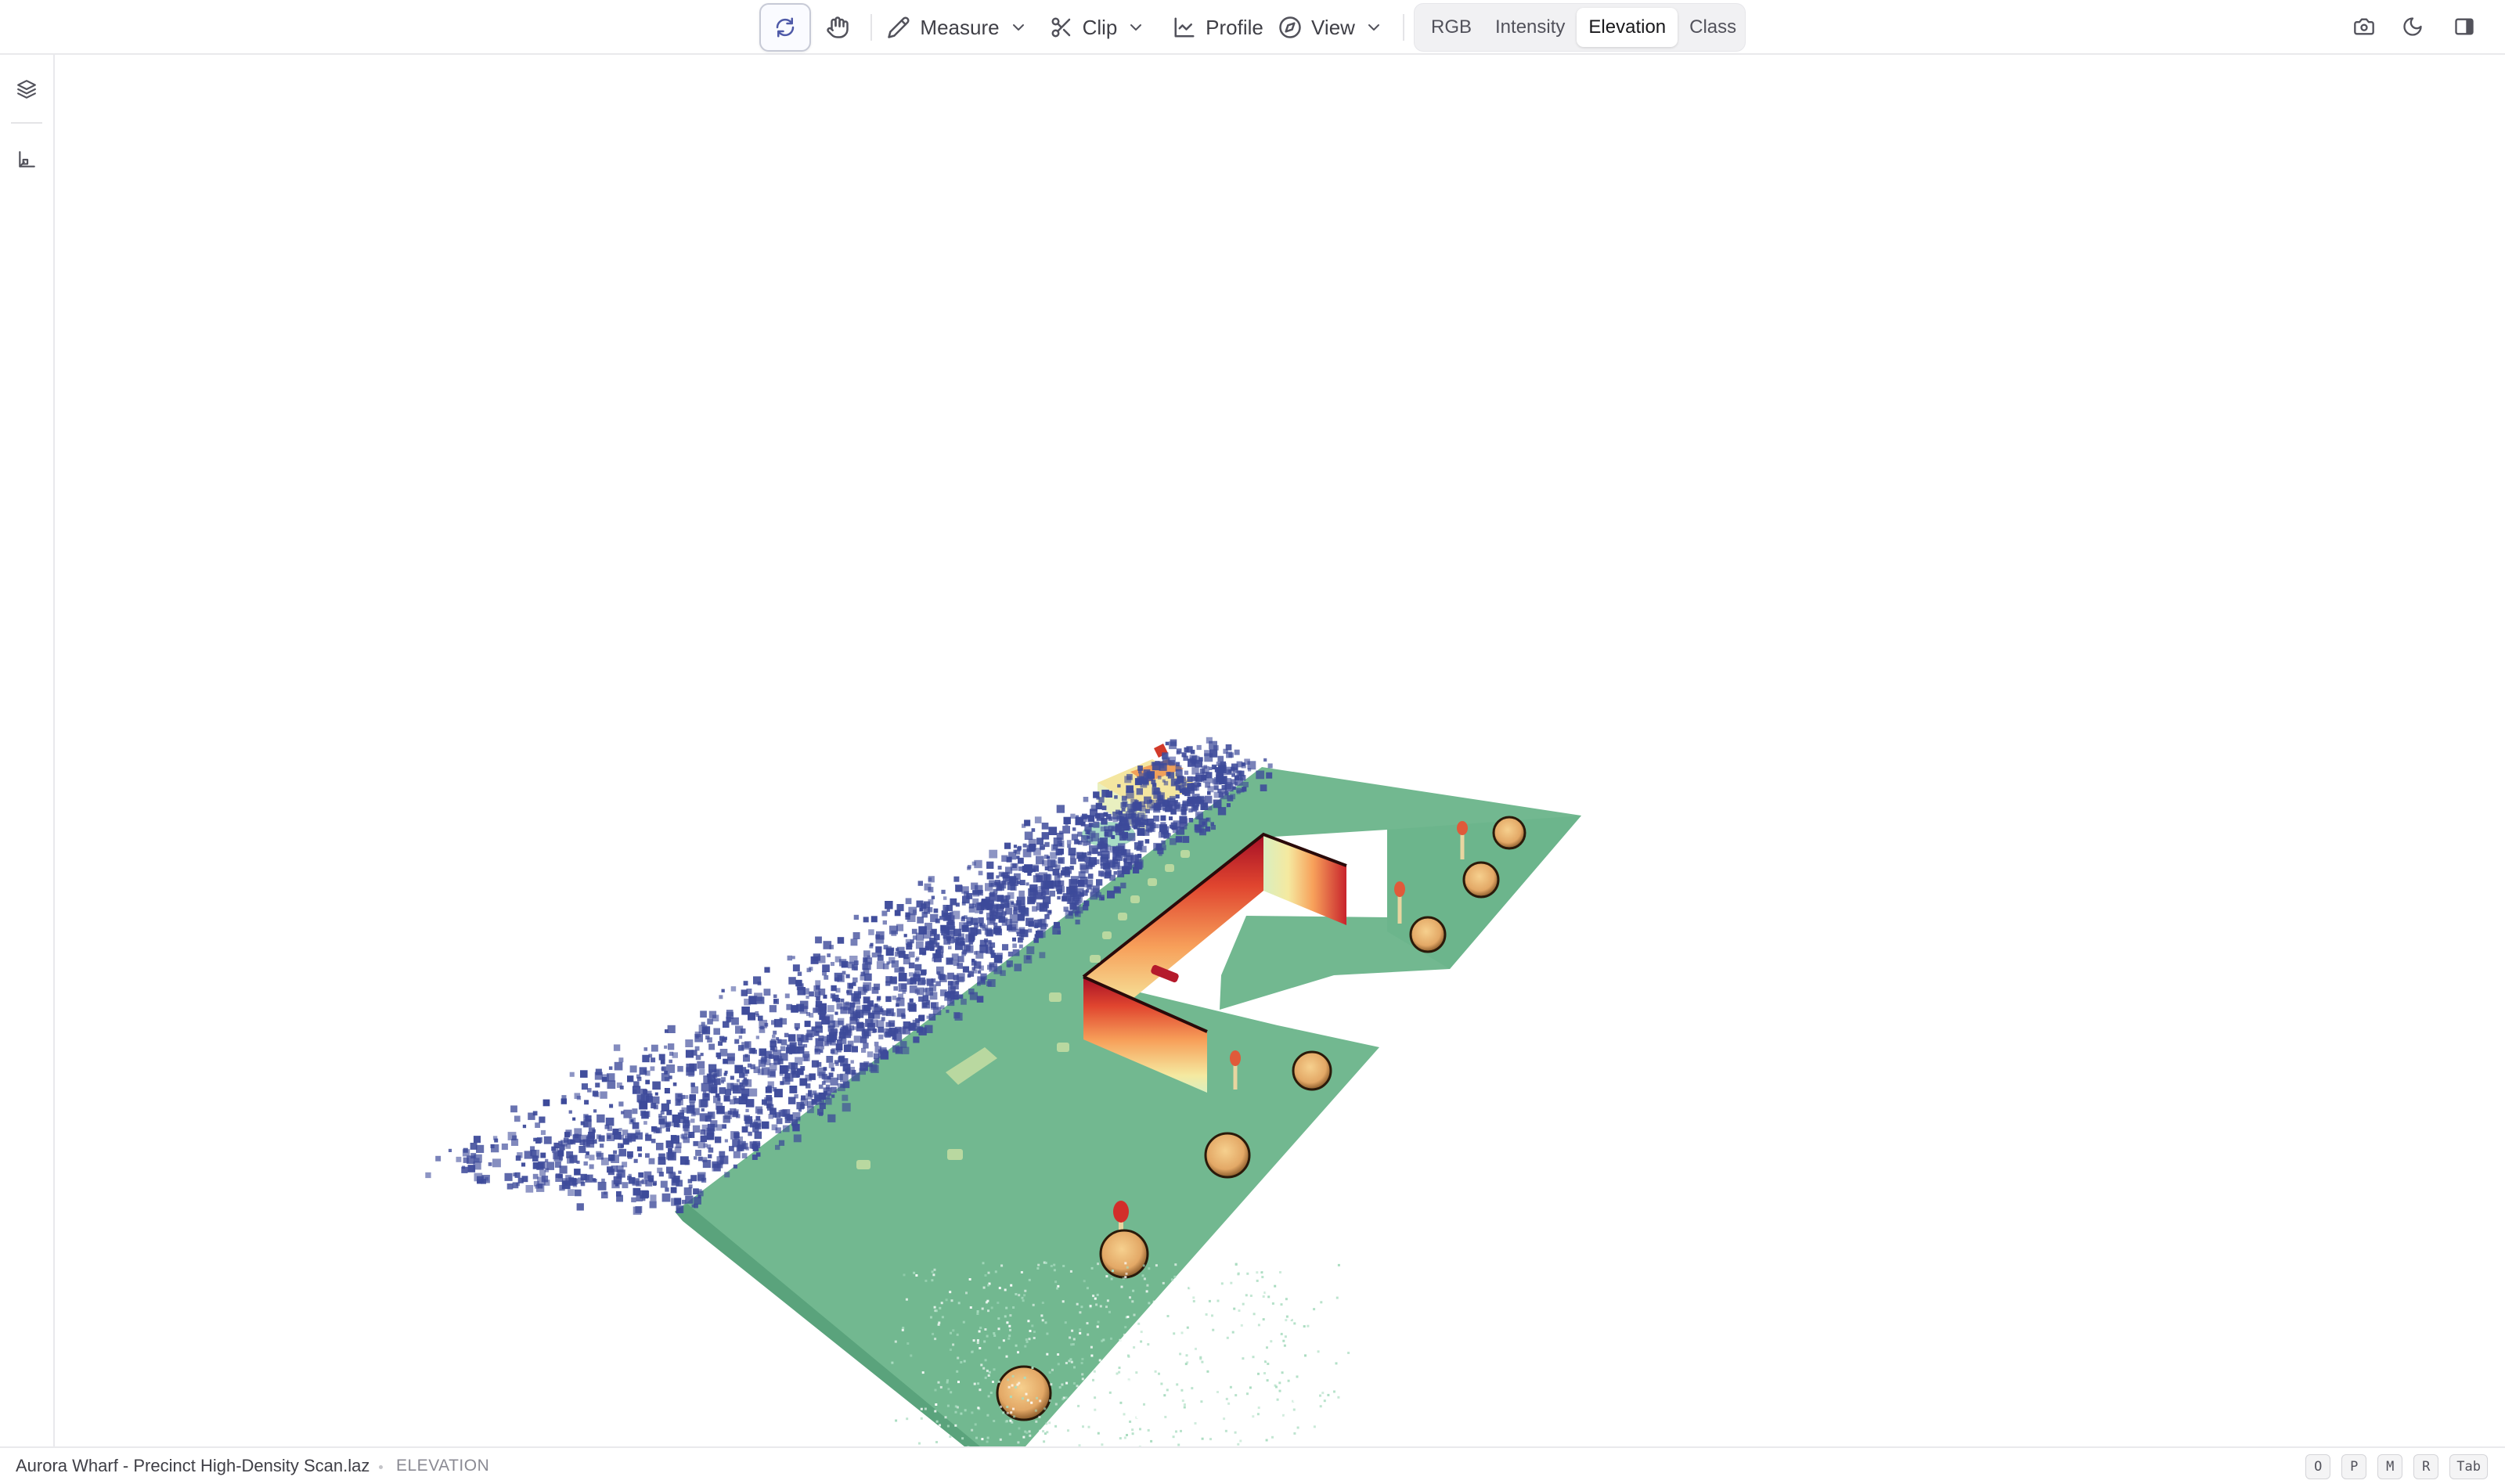  What do you see at coordinates (1290, 27) in the screenshot?
I see `compass-icon` at bounding box center [1290, 27].